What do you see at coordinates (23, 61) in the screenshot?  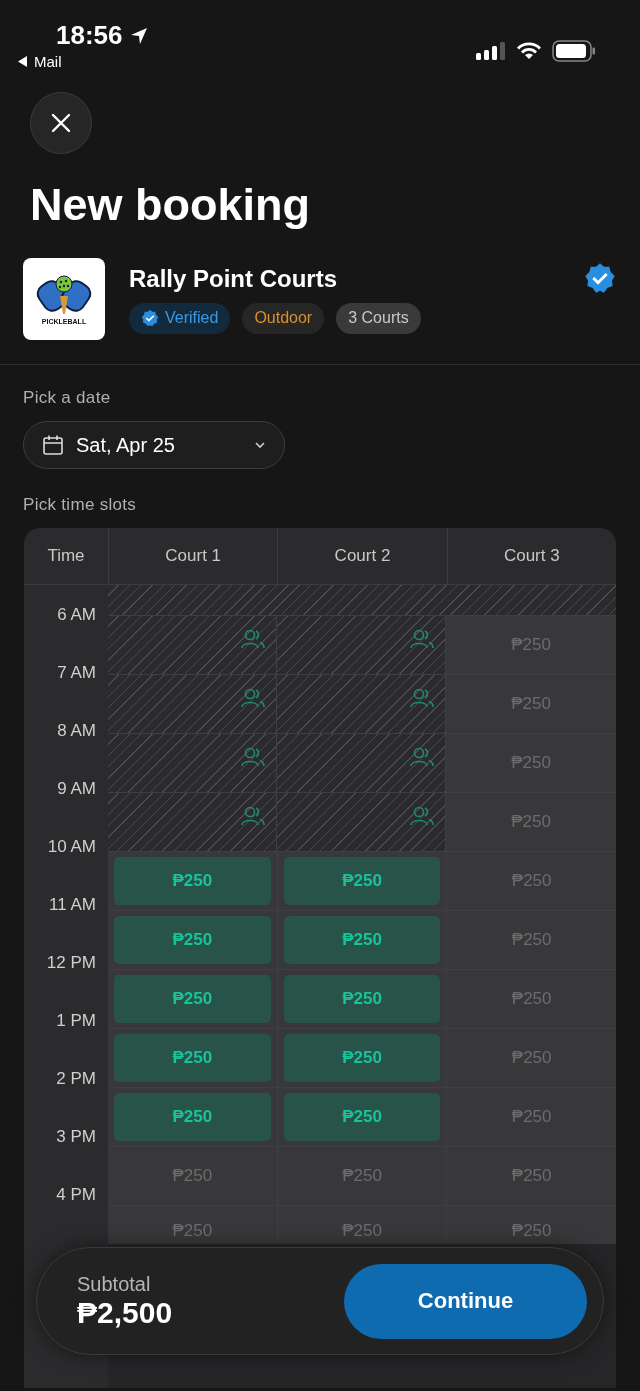 I see `back-triangle-icon` at bounding box center [23, 61].